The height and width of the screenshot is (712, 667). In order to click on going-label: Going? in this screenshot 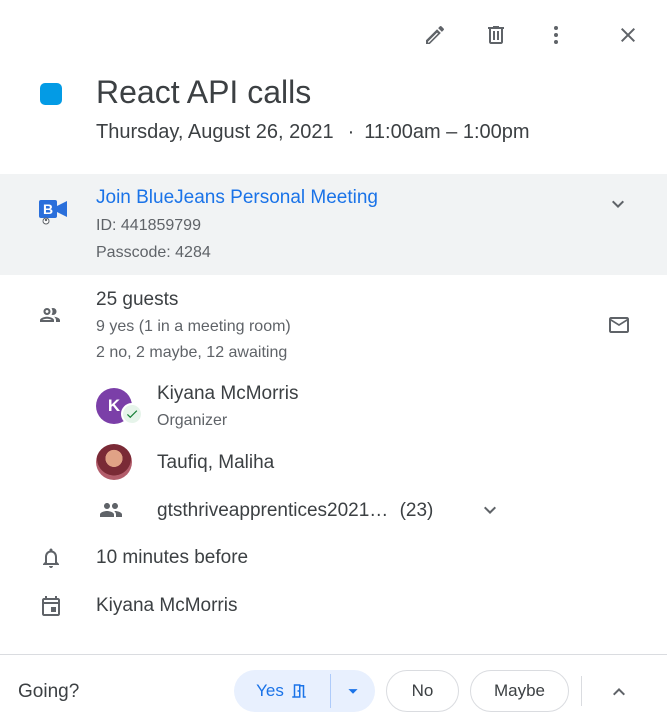, I will do `click(49, 691)`.